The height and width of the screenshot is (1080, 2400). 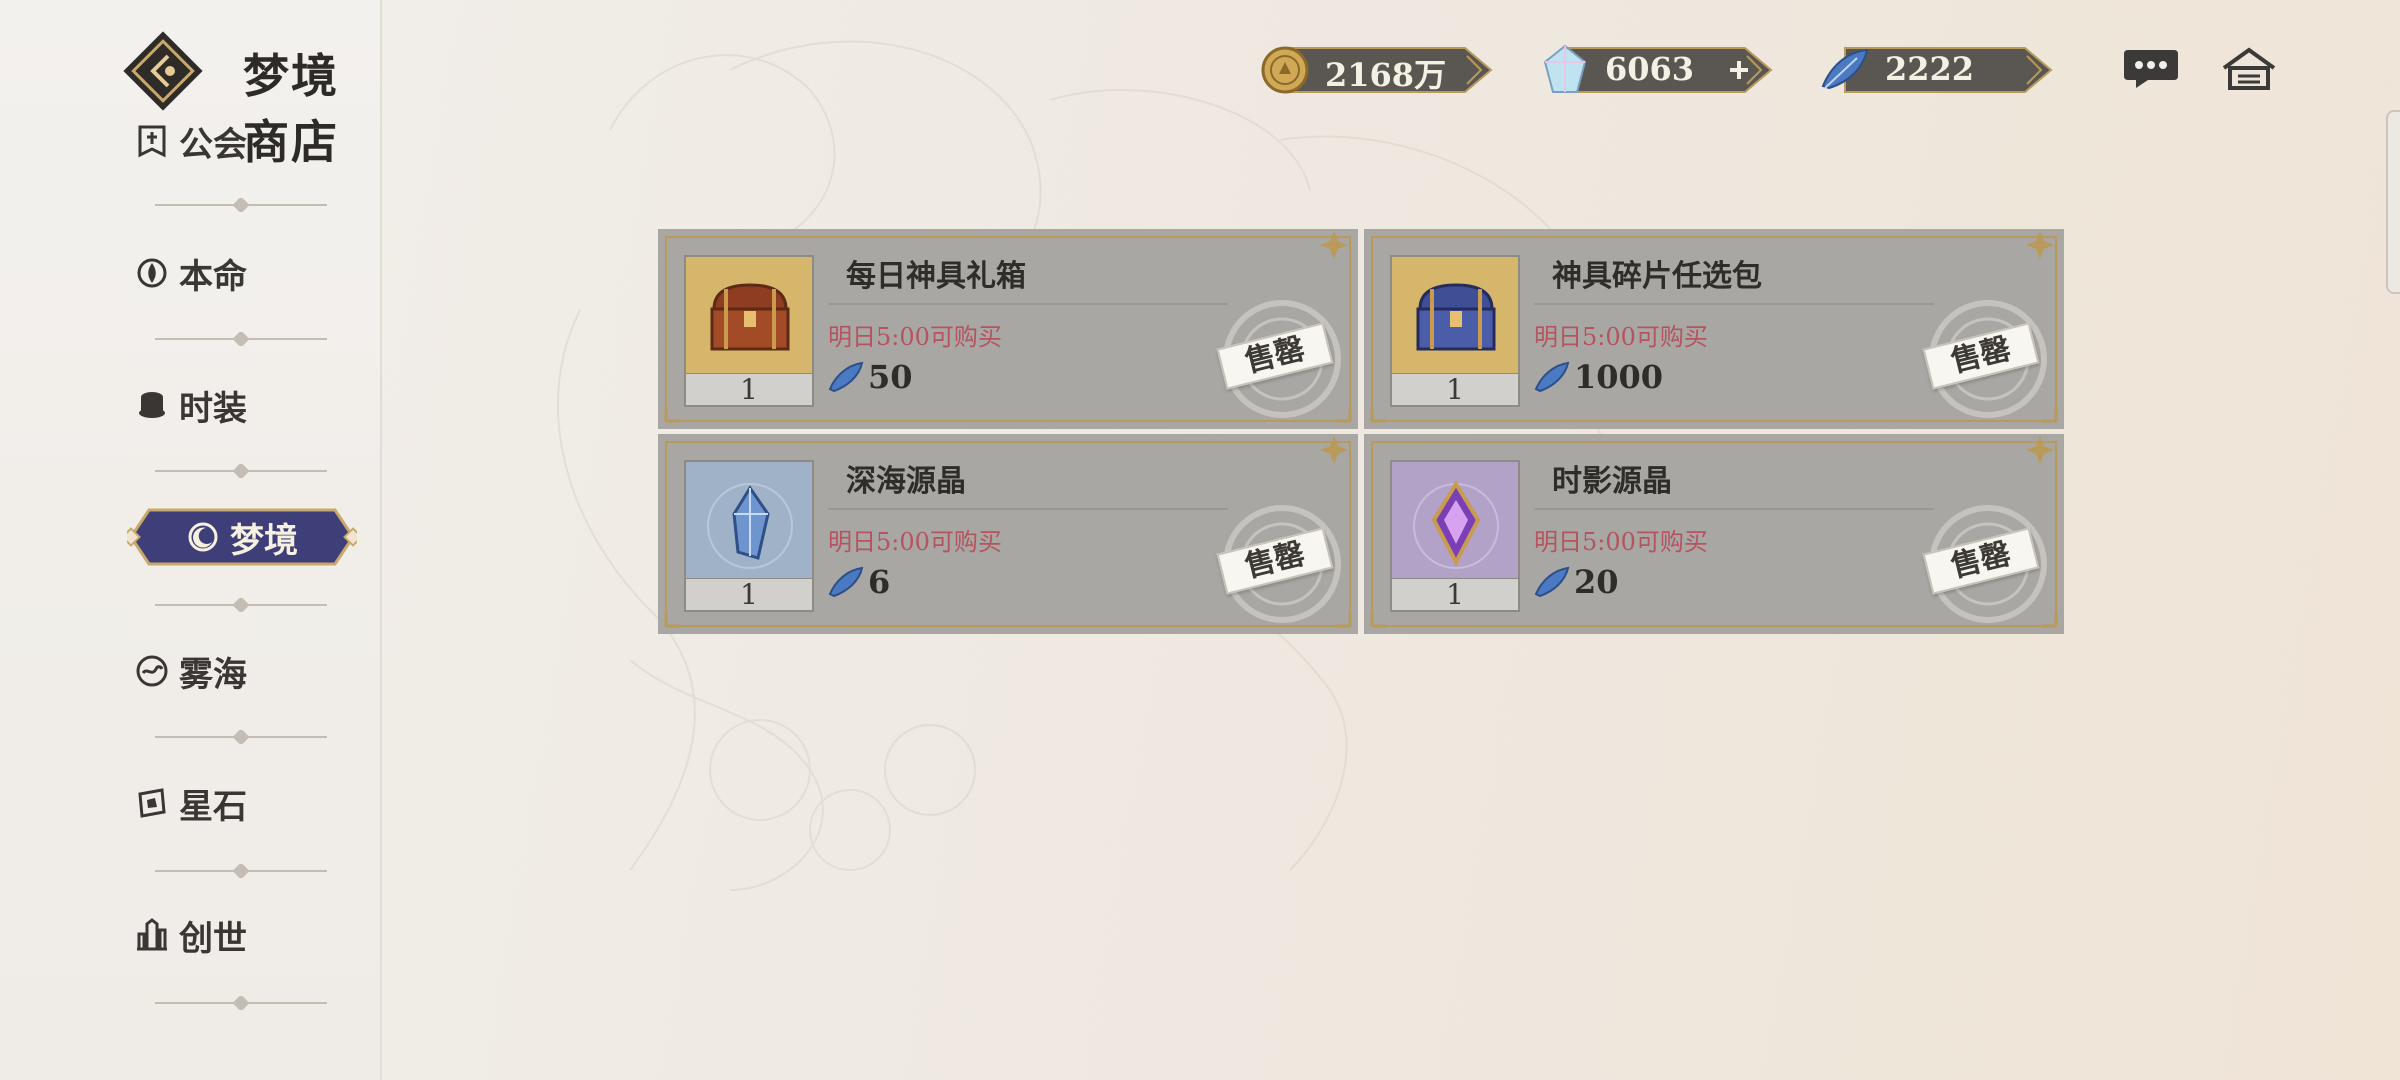 I want to click on sidebar-item-label: 创世, so click(x=213, y=938).